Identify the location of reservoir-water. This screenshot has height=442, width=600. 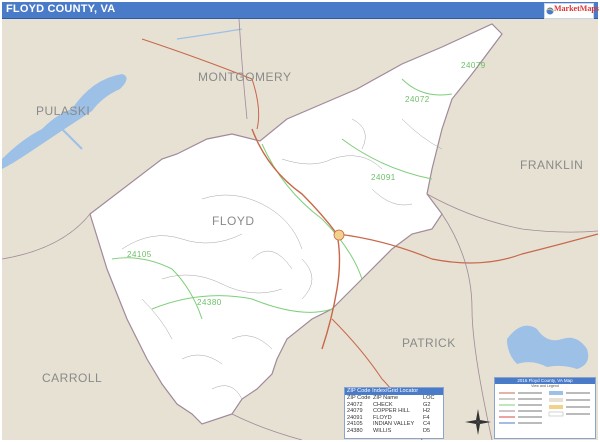
(548, 347).